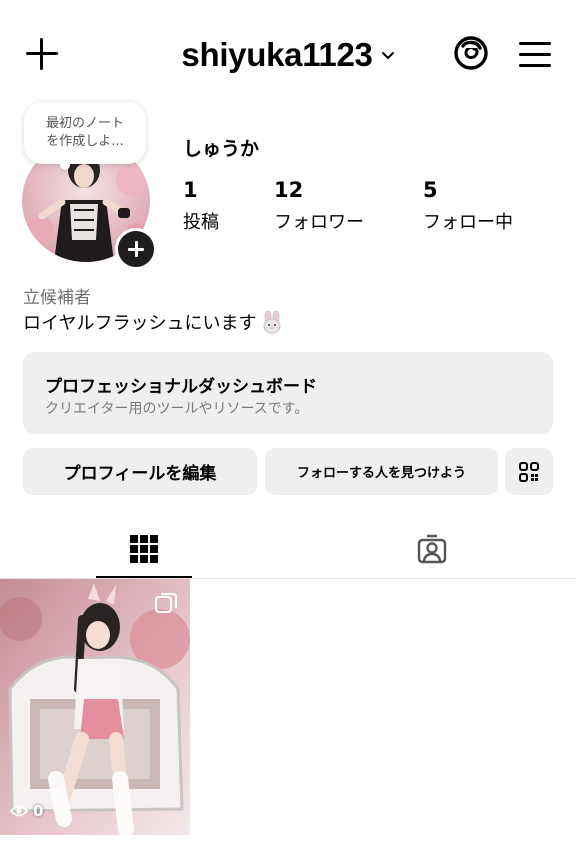 The image size is (576, 846). What do you see at coordinates (468, 206) in the screenshot?
I see `following-stat: 5 フォロー中` at bounding box center [468, 206].